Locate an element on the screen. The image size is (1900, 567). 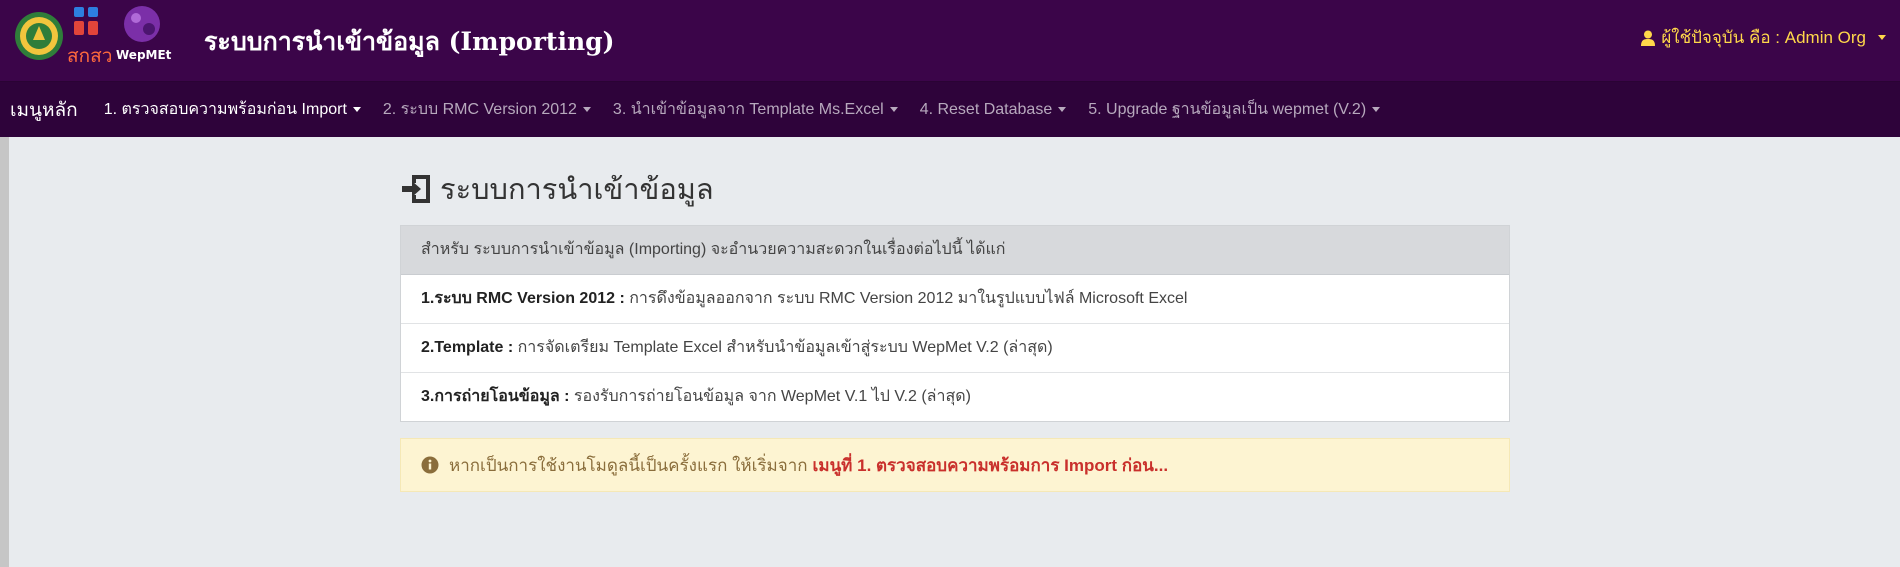
tsri-logo: สกสว is located at coordinates (89, 37).